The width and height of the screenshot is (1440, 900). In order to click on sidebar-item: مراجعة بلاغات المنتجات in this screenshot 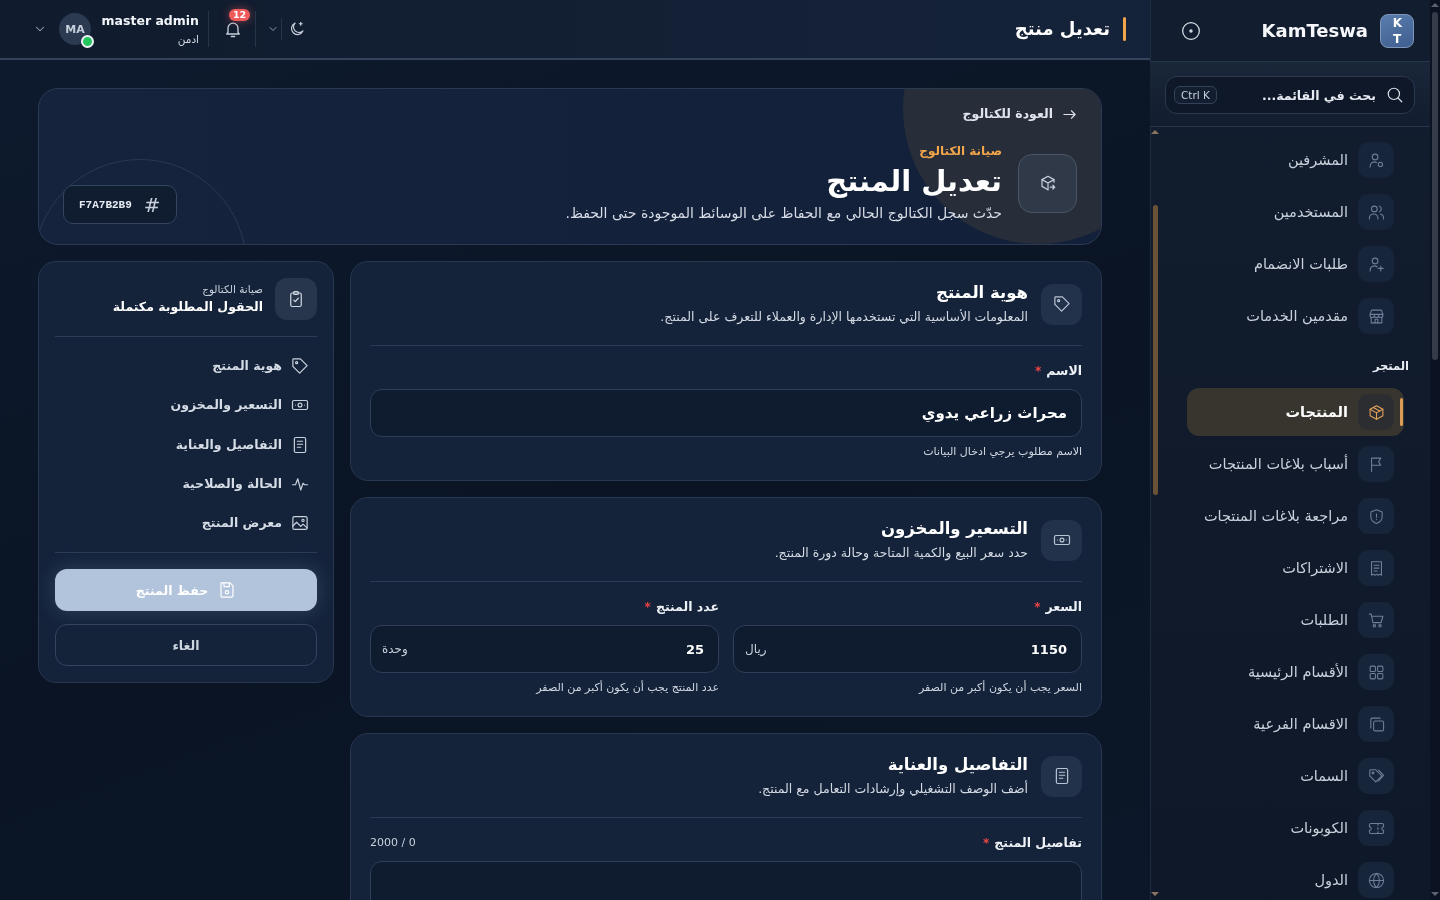, I will do `click(1295, 516)`.